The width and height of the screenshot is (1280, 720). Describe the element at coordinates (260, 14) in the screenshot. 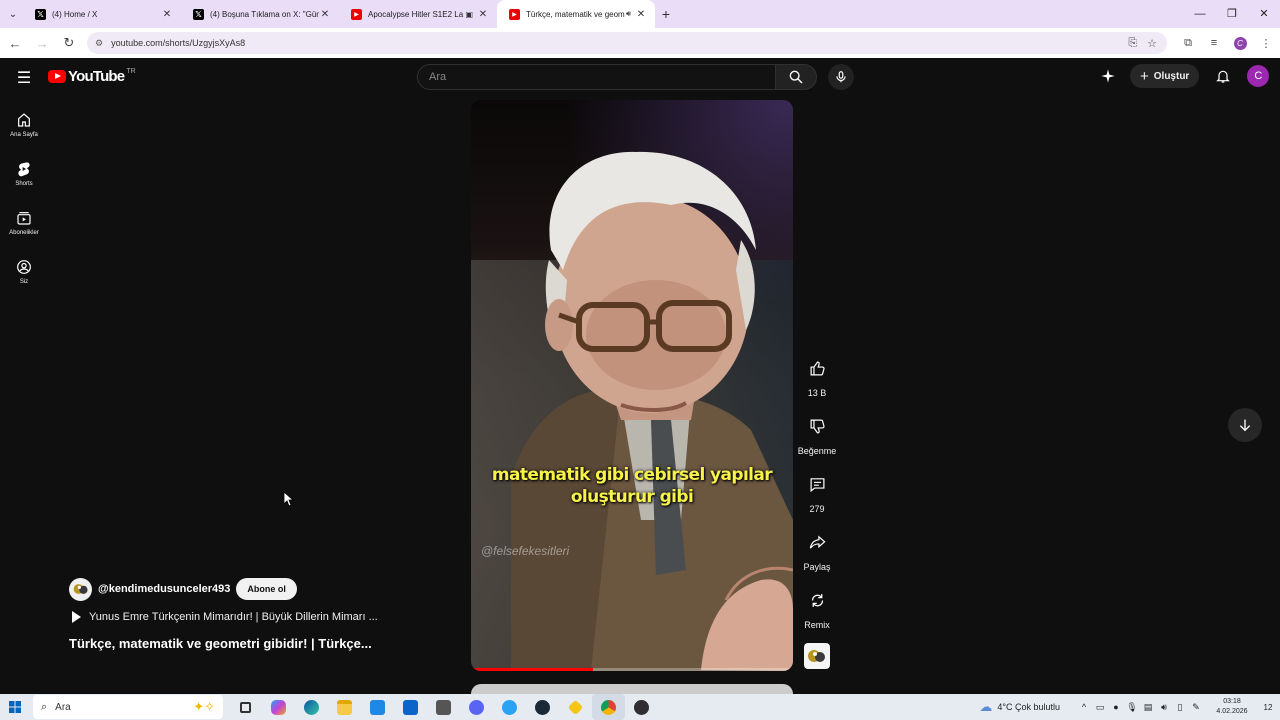

I see `browser-tab: 𝕏 (4) Boşuna Tıklama on X: "Güne ✕` at that location.